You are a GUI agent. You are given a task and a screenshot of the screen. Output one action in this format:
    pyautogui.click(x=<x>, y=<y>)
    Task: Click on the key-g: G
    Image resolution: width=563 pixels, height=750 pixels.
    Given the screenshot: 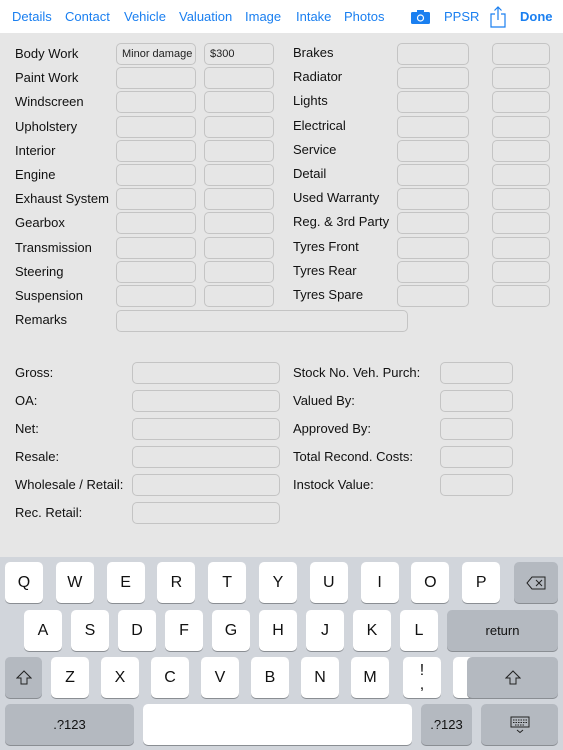 What is the action you would take?
    pyautogui.click(x=231, y=630)
    